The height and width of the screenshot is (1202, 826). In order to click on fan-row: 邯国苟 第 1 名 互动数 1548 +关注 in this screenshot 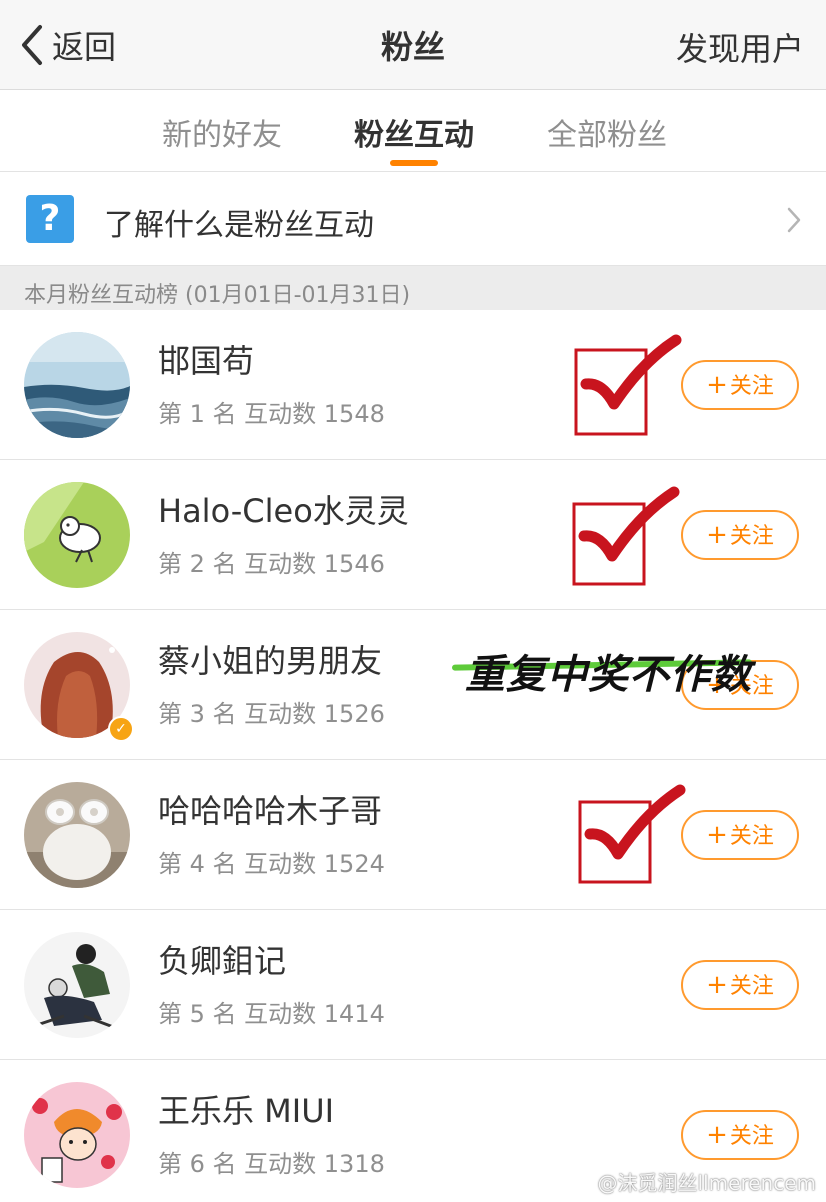, I will do `click(413, 385)`.